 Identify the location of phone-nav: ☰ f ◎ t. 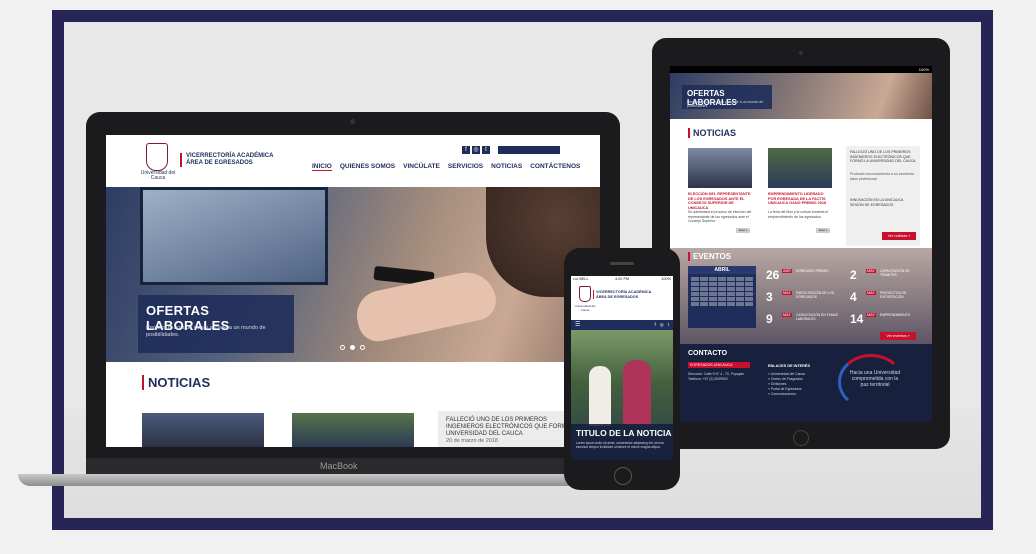
(622, 325).